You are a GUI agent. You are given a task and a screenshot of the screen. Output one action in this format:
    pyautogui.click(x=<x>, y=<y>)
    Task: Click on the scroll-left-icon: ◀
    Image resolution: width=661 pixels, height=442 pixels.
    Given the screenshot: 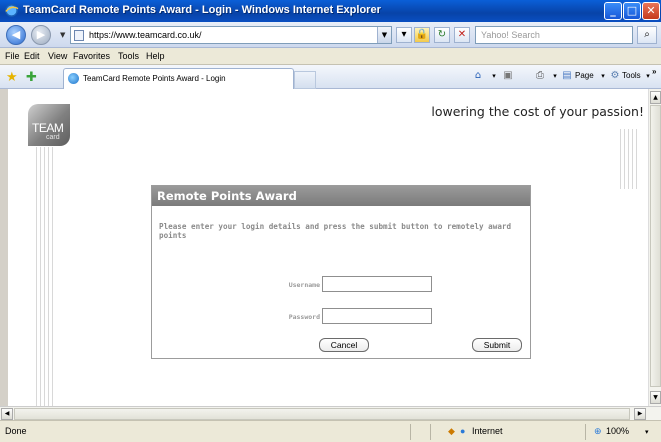 What is the action you would take?
    pyautogui.click(x=7, y=414)
    